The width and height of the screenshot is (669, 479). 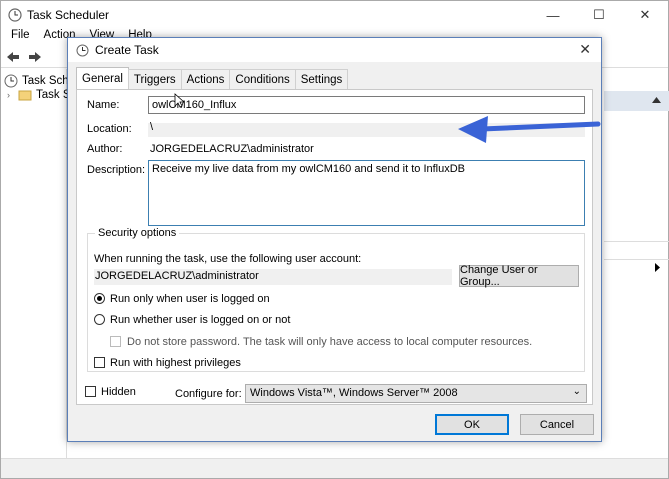 I want to click on chevron-right-icon: ›, so click(x=8, y=95).